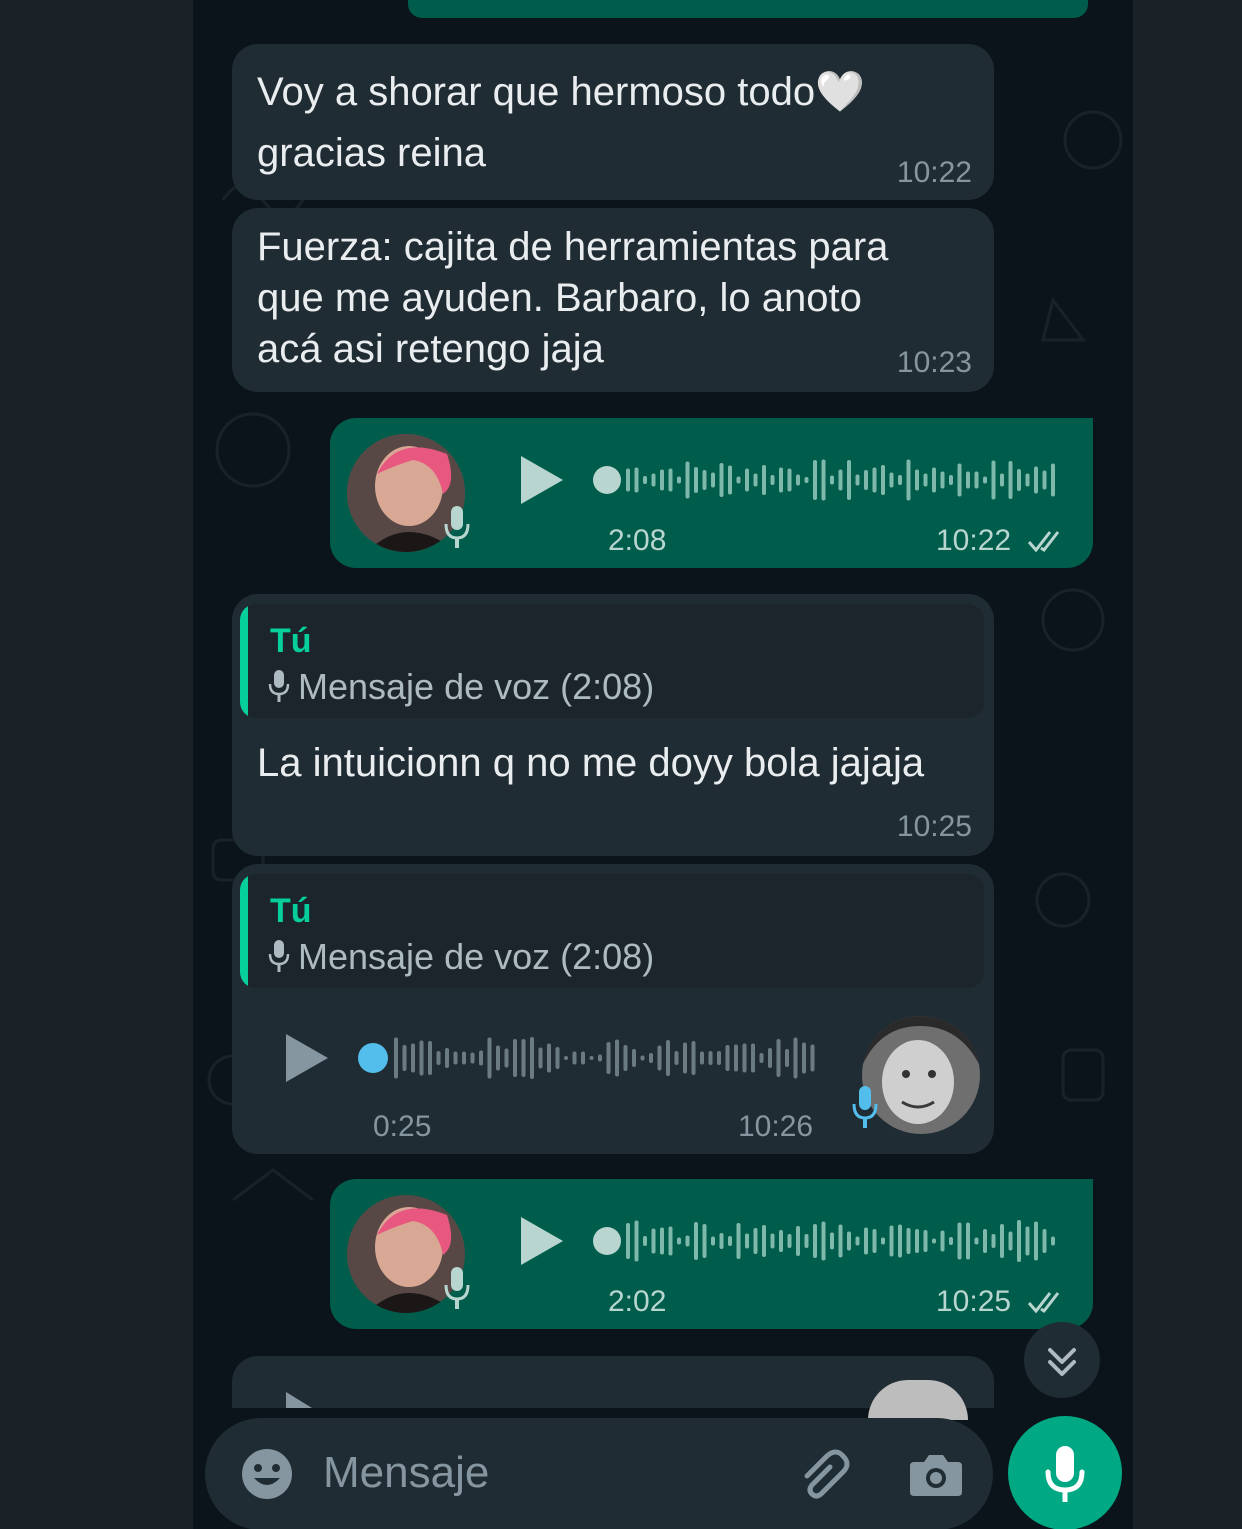 The width and height of the screenshot is (1242, 1529). Describe the element at coordinates (599, 1473) in the screenshot. I see `message-composer: Mensaje` at that location.